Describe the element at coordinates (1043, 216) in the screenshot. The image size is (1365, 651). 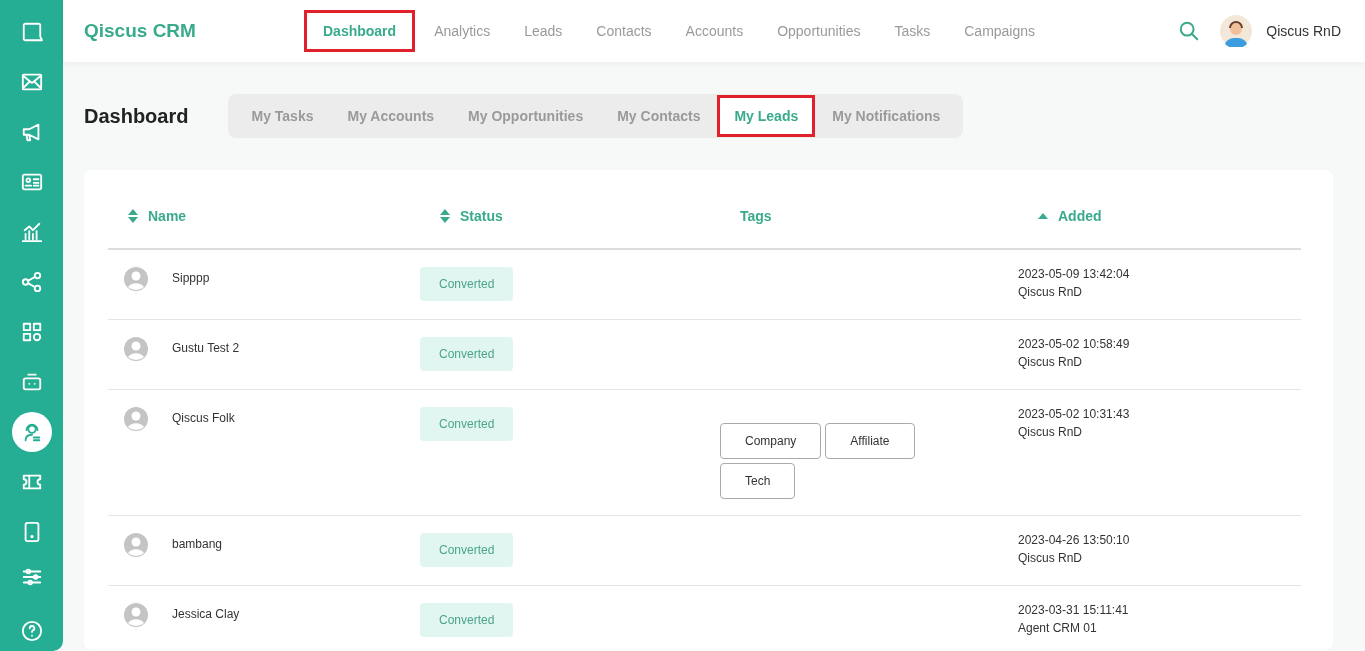
I see `sort-ascending-icon` at that location.